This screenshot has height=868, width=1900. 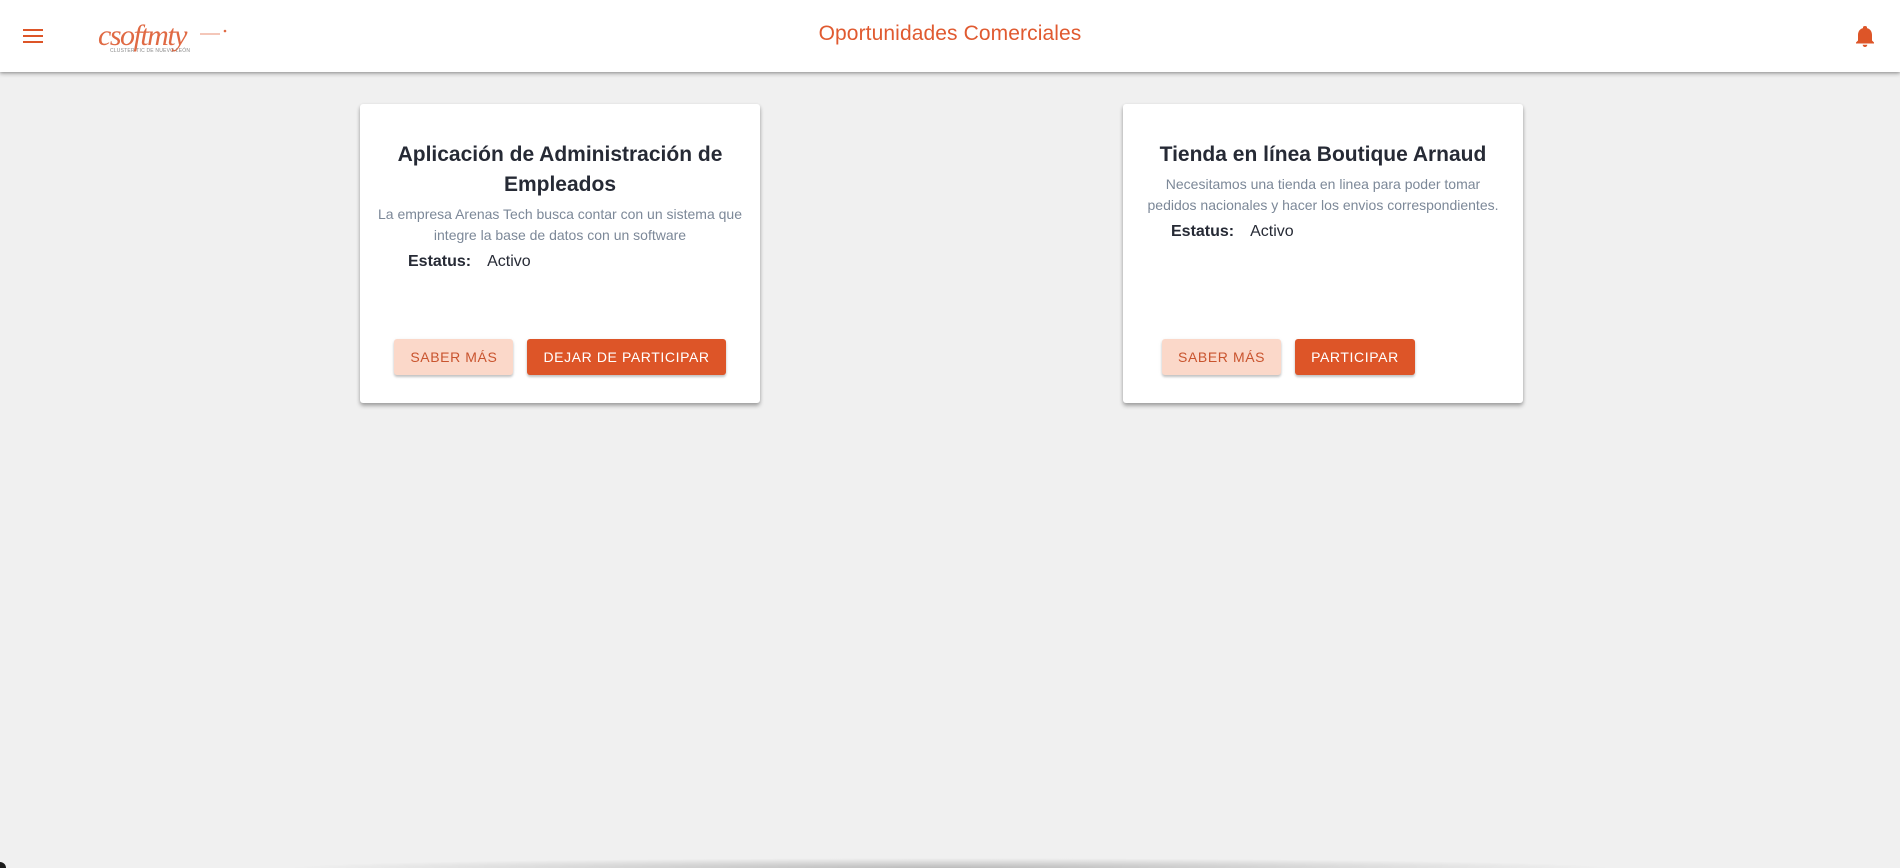 I want to click on participate-button: Participar, so click(x=1355, y=357).